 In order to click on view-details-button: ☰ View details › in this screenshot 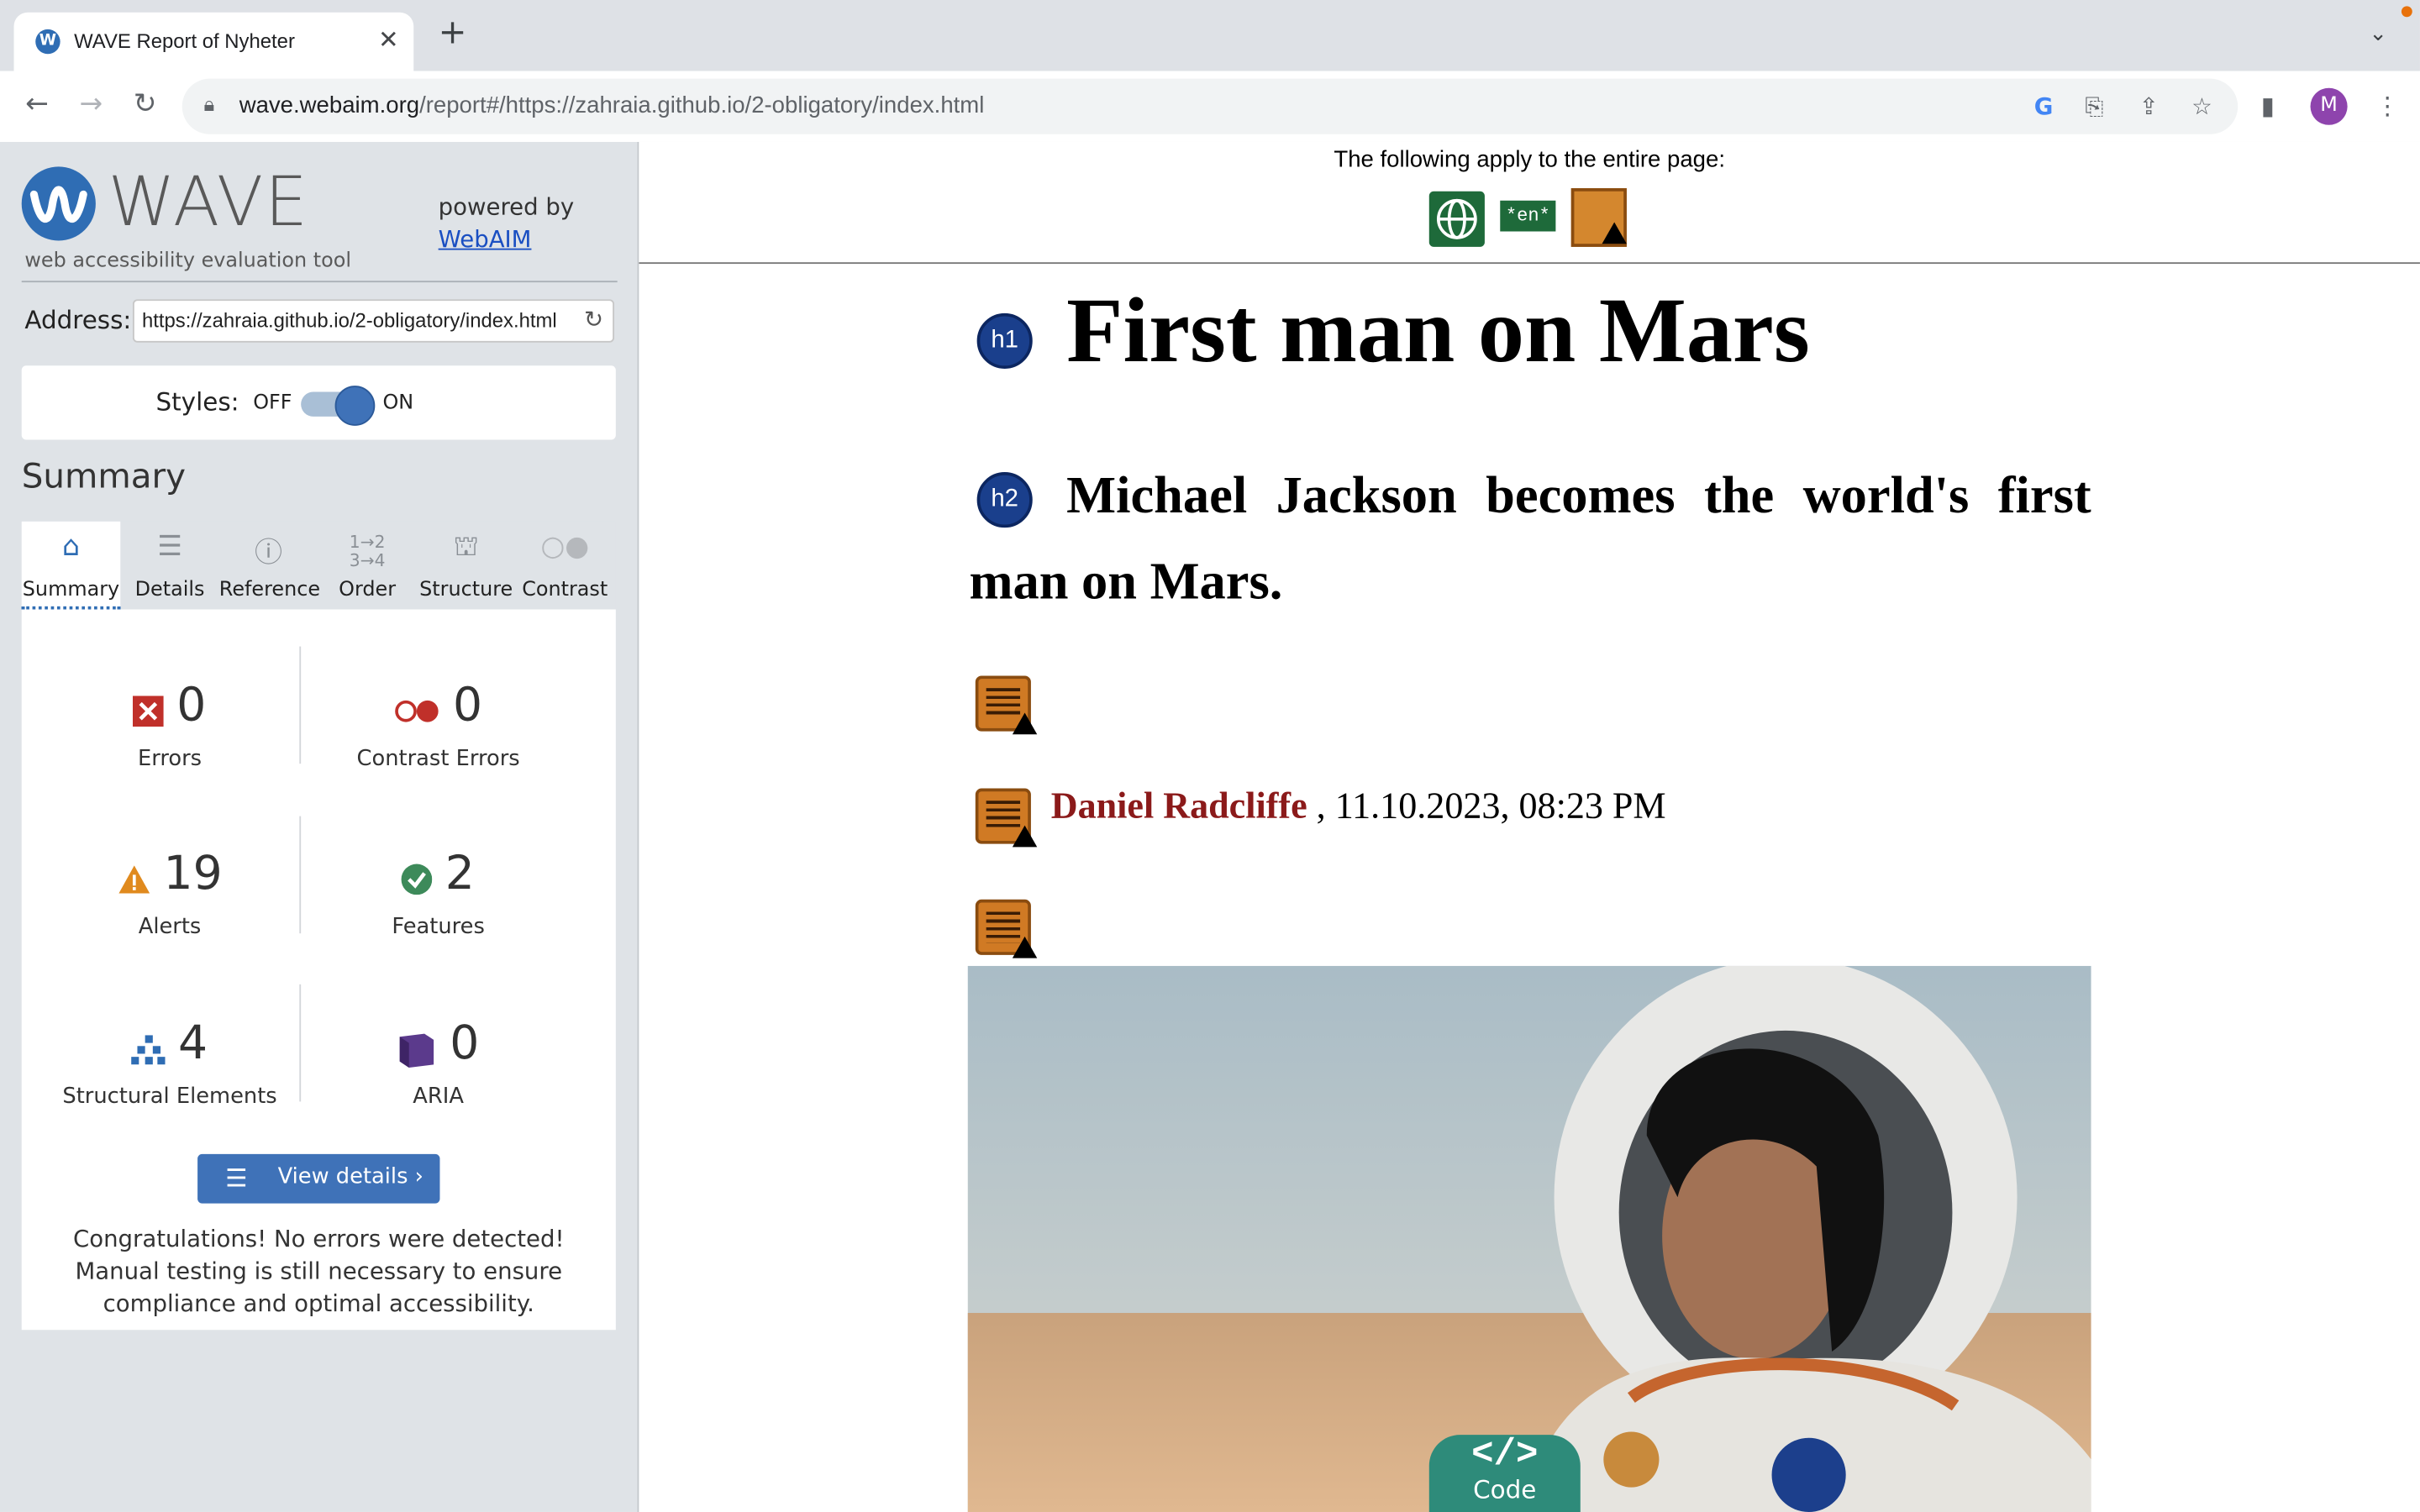, I will do `click(318, 1178)`.